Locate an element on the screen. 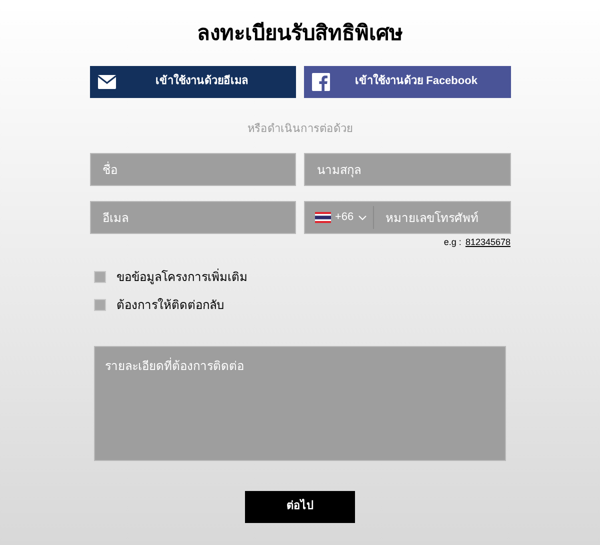 The width and height of the screenshot is (600, 545). message-field: รายละเอียดที่ต้องการติดต่อ is located at coordinates (300, 403).